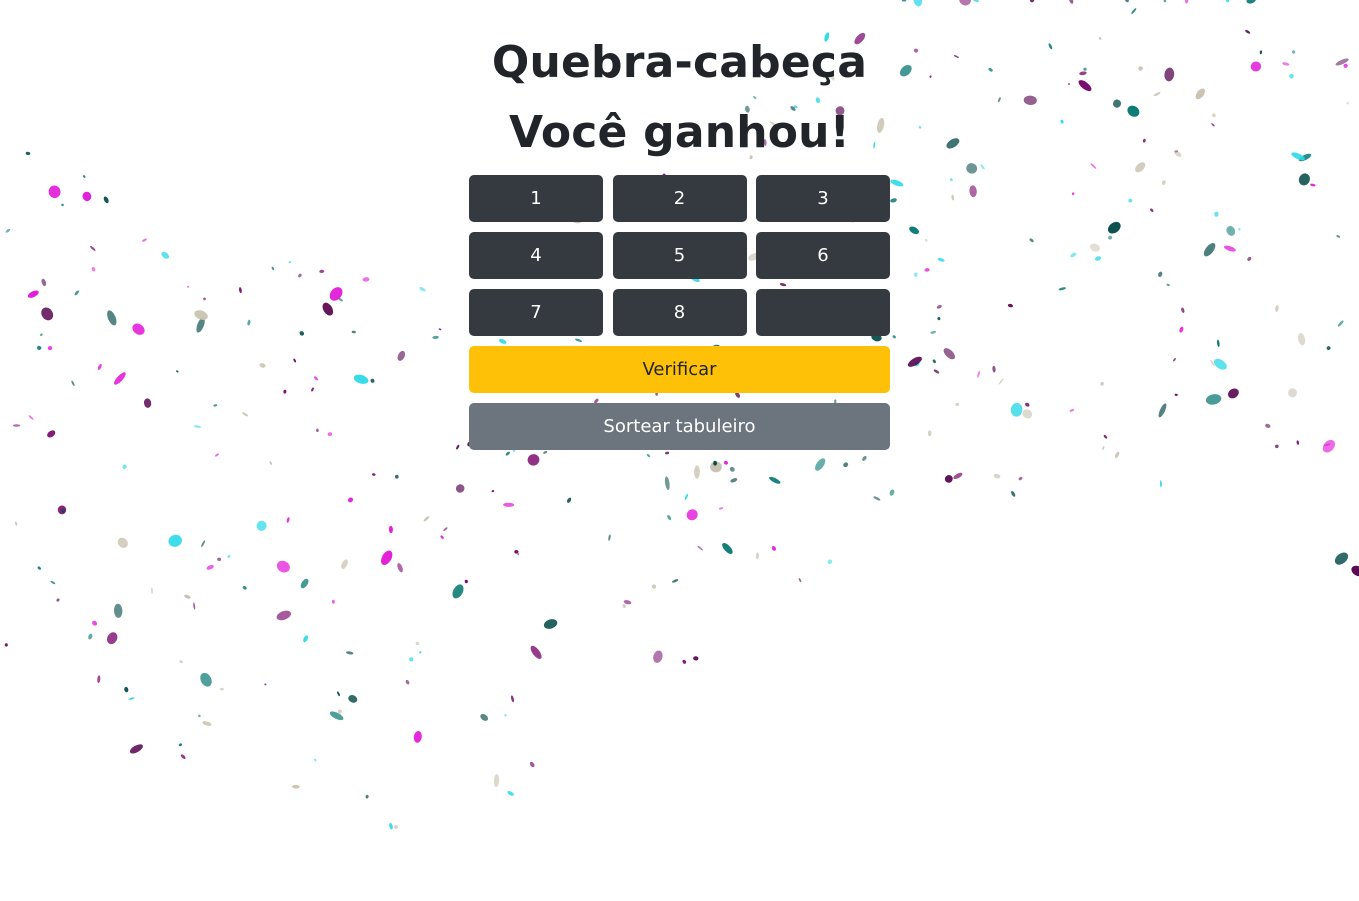 The image size is (1359, 901). What do you see at coordinates (679, 369) in the screenshot?
I see `verify-button: Verificar` at bounding box center [679, 369].